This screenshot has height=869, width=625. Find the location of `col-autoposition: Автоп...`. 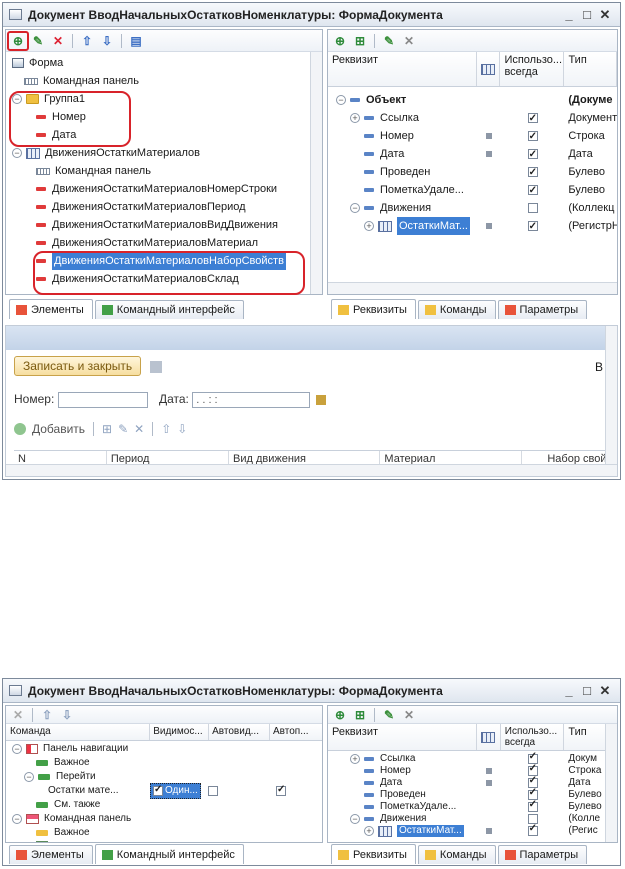

col-autoposition: Автоп... is located at coordinates (296, 732).